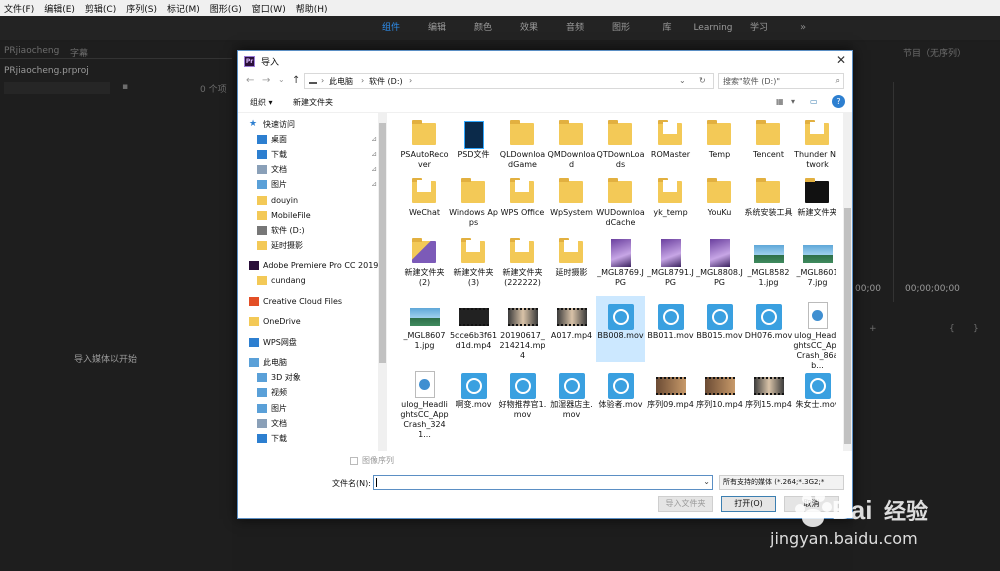 This screenshot has width=1000, height=571. Describe the element at coordinates (59, 8) in the screenshot. I see `menu-item-1: 编辑(E)` at that location.